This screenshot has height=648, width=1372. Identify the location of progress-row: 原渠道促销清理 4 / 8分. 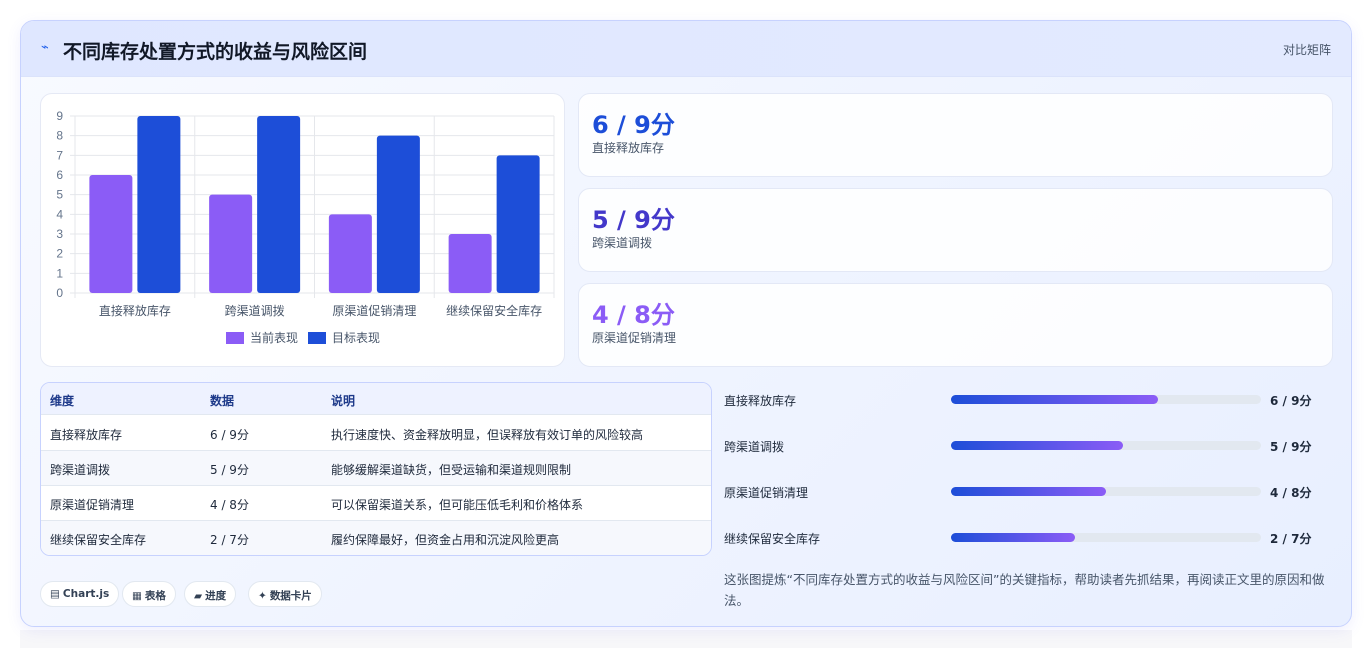
(1024, 492).